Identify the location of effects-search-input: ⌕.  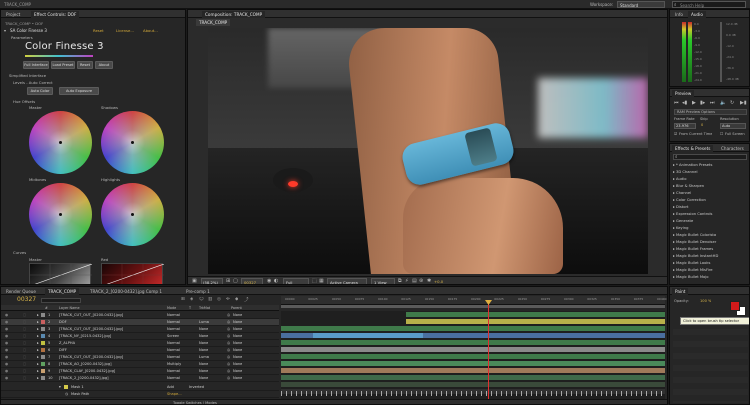
(710, 157).